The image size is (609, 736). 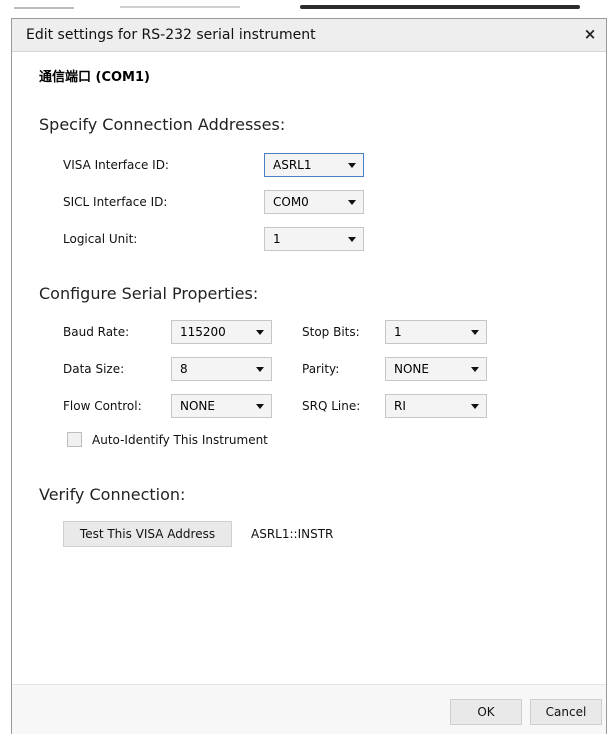 I want to click on srq-line-label: SRQ Line:, so click(x=331, y=406).